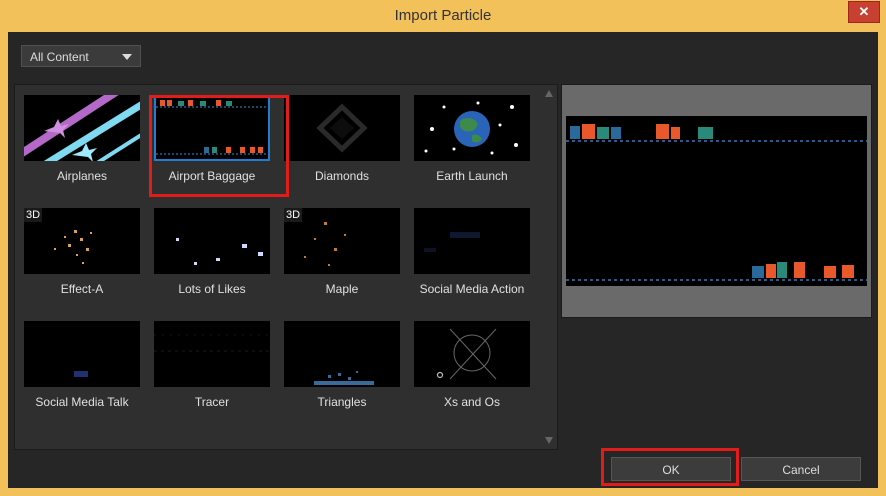  Describe the element at coordinates (549, 93) in the screenshot. I see `scroll-up-arrow-icon` at that location.